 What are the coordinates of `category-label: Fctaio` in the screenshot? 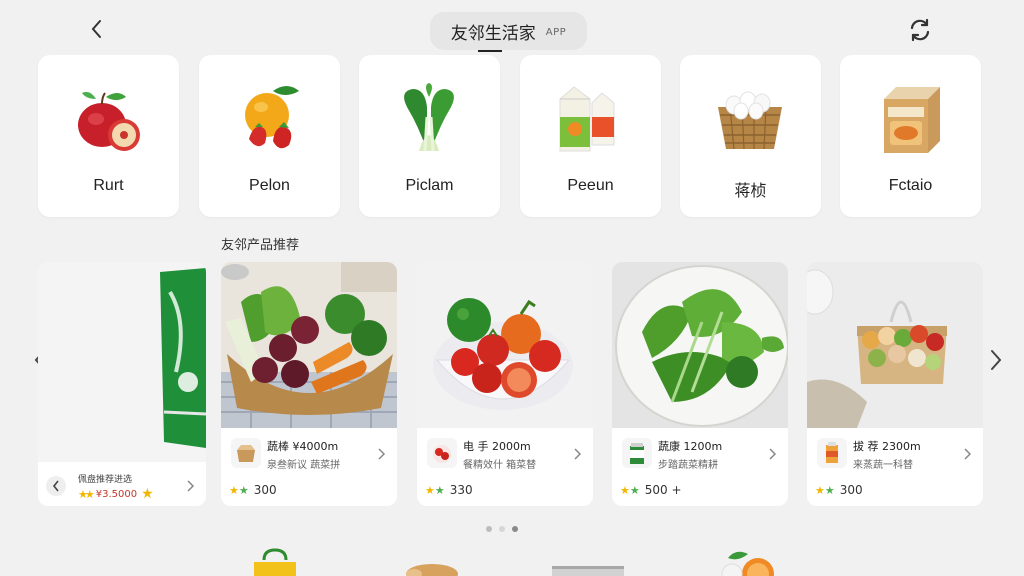 It's located at (910, 185).